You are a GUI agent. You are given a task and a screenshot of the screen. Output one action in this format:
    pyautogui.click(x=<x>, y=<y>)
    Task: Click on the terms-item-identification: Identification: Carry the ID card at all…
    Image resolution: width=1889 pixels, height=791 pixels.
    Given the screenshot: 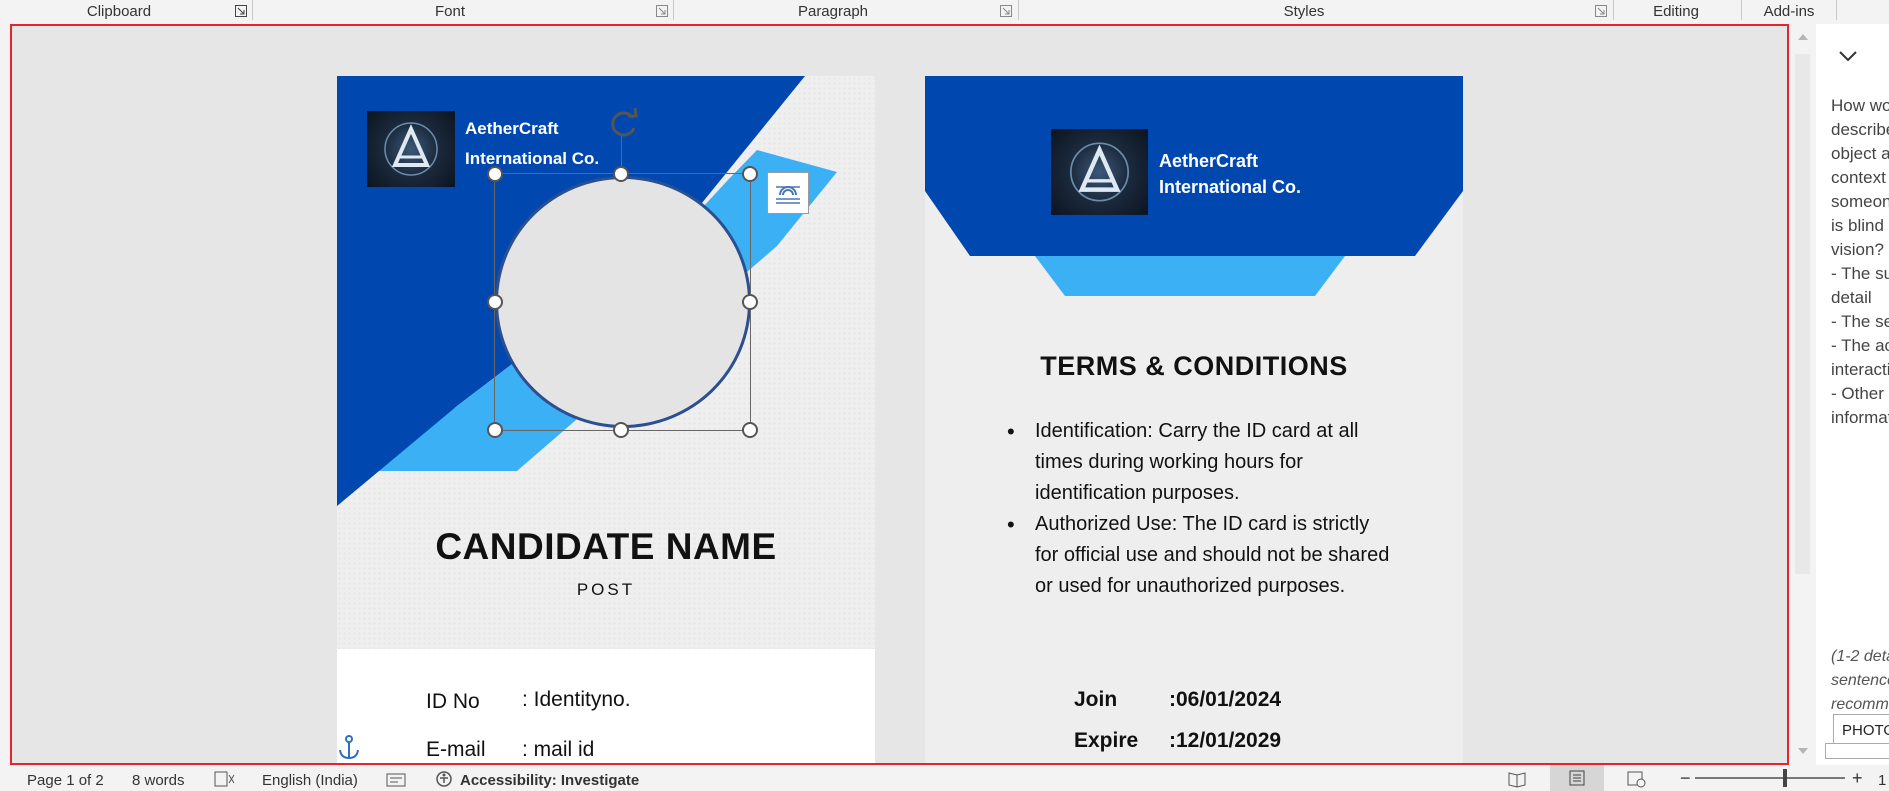 What is the action you would take?
    pyautogui.click(x=1201, y=462)
    